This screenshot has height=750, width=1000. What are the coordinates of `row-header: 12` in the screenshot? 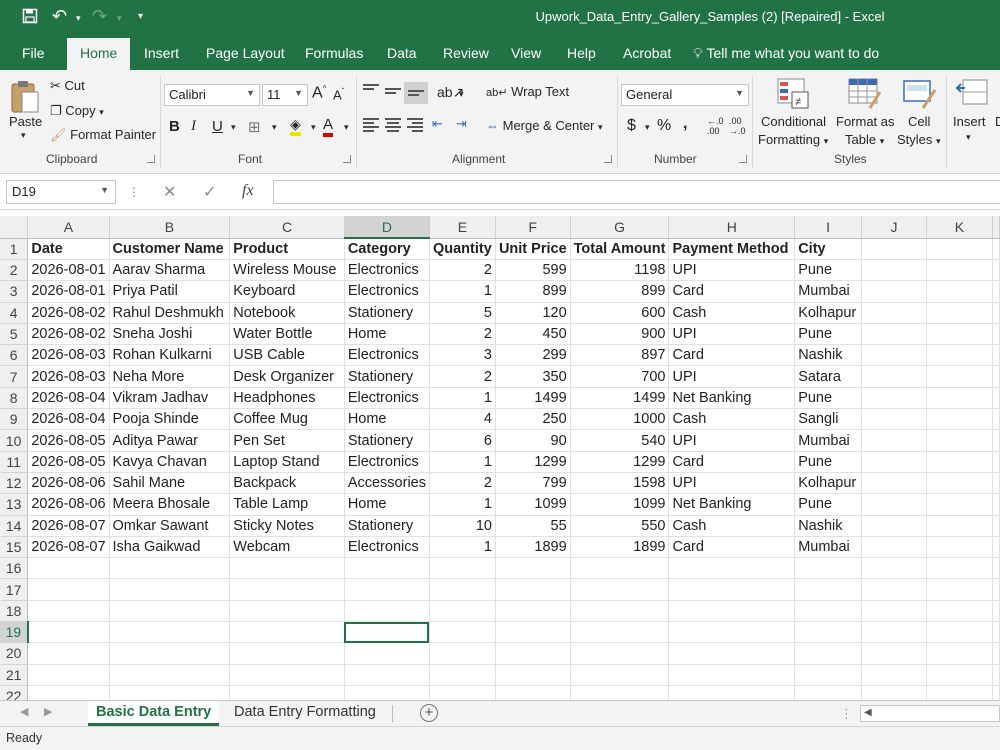 It's located at (14, 483).